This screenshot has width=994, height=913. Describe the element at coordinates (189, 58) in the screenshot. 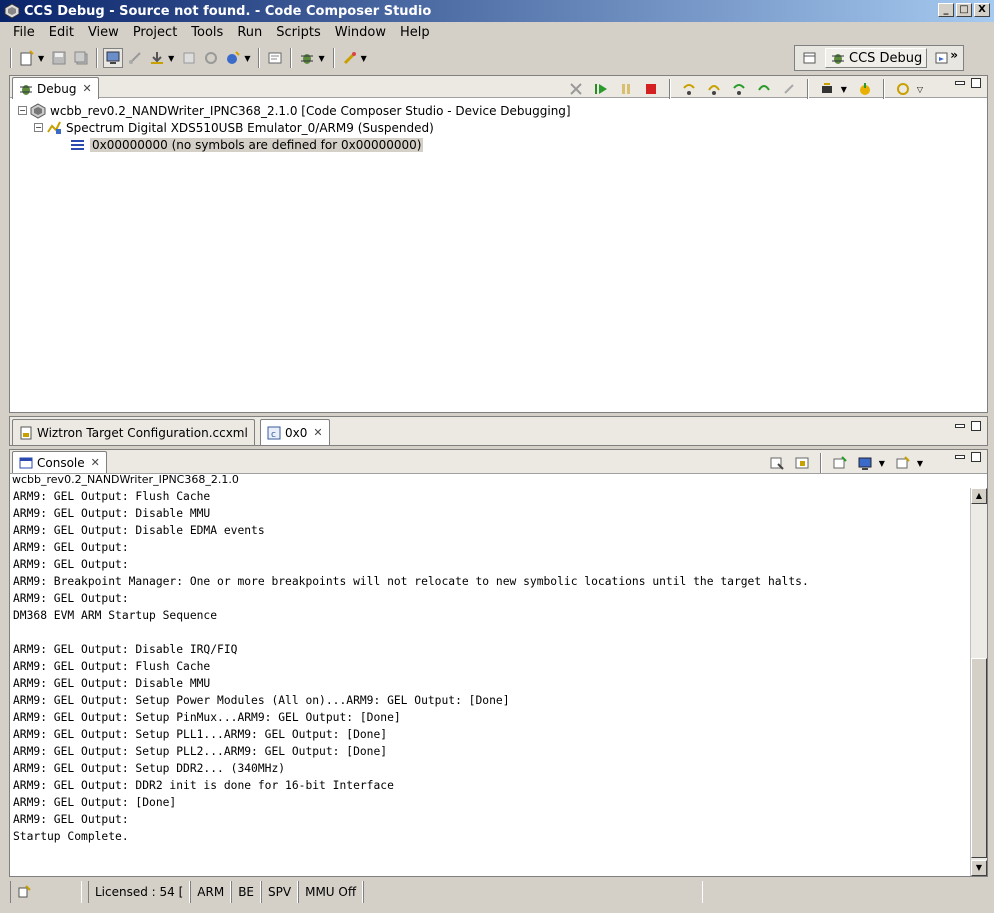

I see `reset-cpu-icon` at that location.